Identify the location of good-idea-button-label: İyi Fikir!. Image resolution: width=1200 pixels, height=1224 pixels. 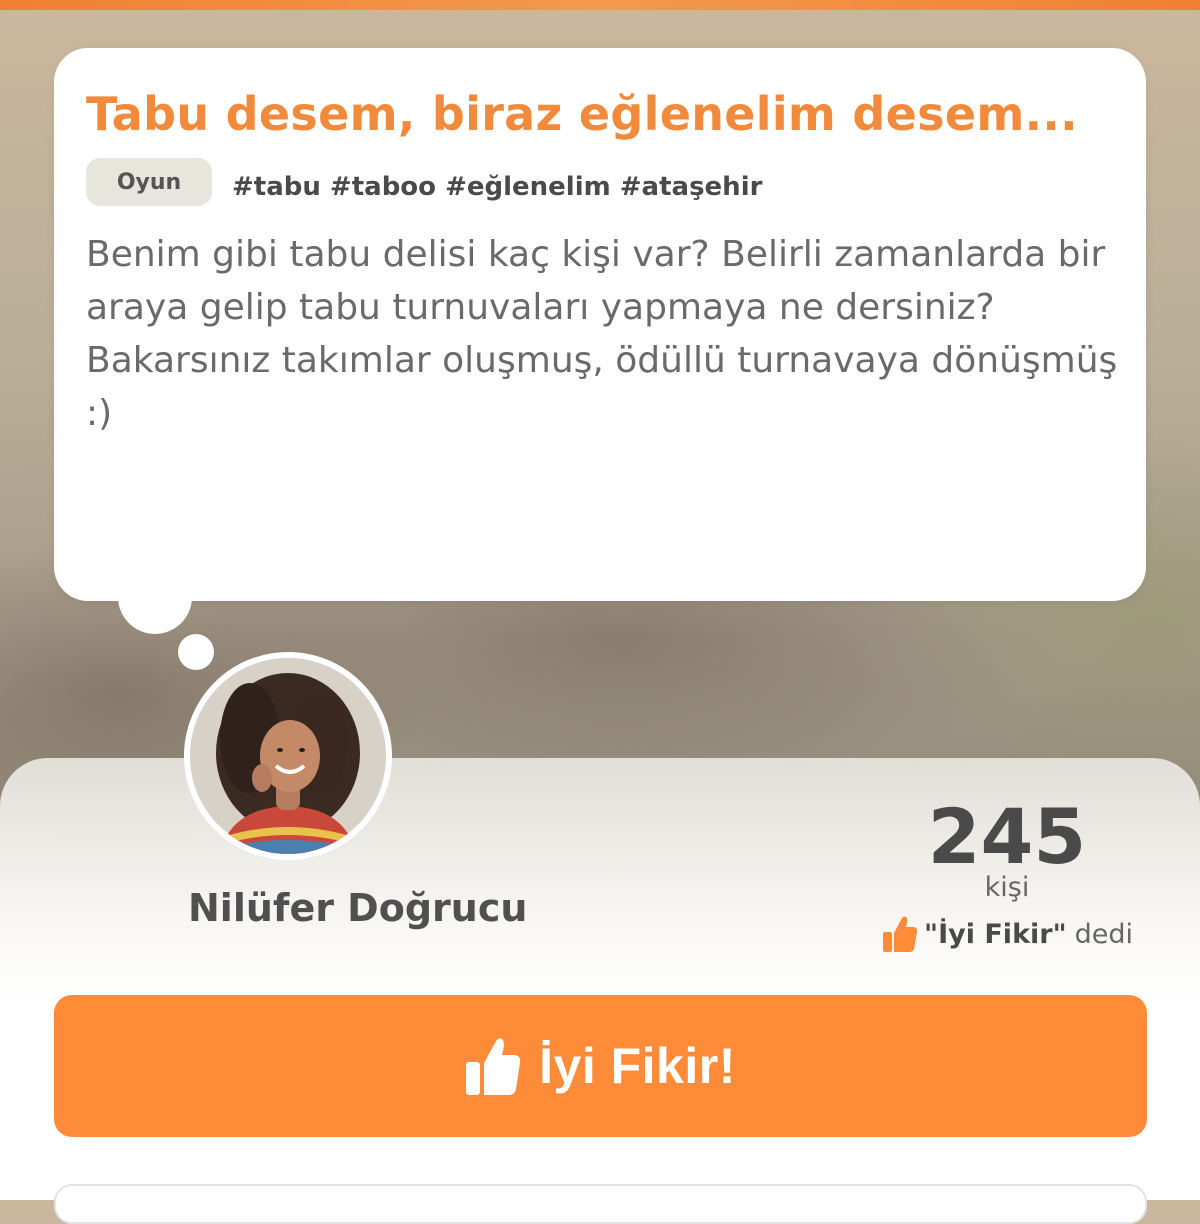
(637, 1066).